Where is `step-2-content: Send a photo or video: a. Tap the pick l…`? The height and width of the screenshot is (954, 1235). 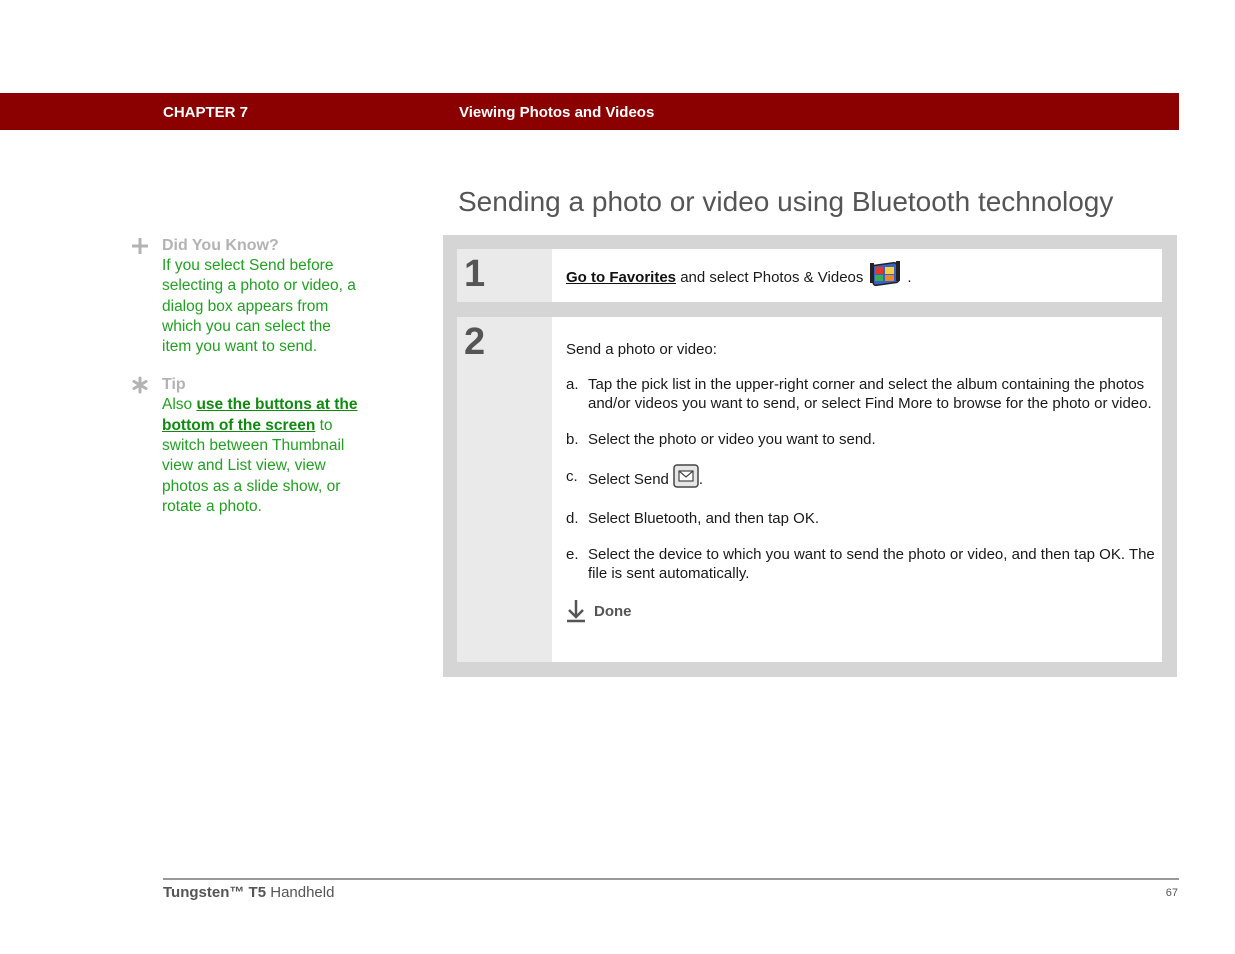 step-2-content: Send a photo or video: a. Tap the pick l… is located at coordinates (861, 482).